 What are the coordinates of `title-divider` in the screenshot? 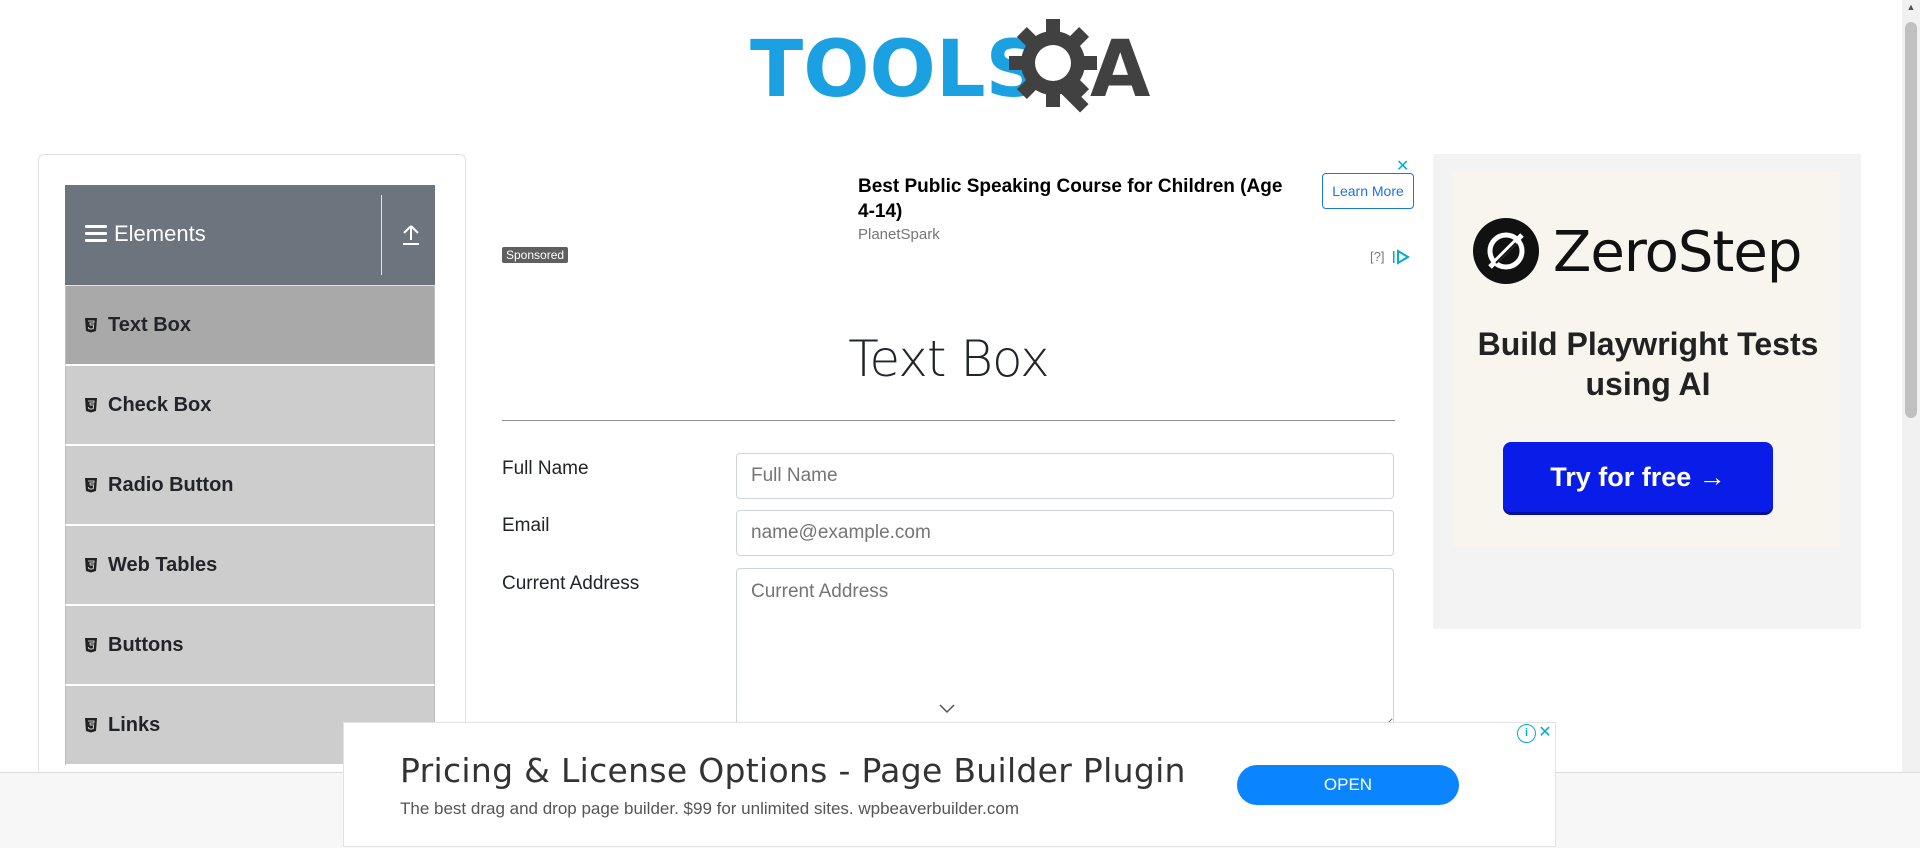 It's located at (948, 420).